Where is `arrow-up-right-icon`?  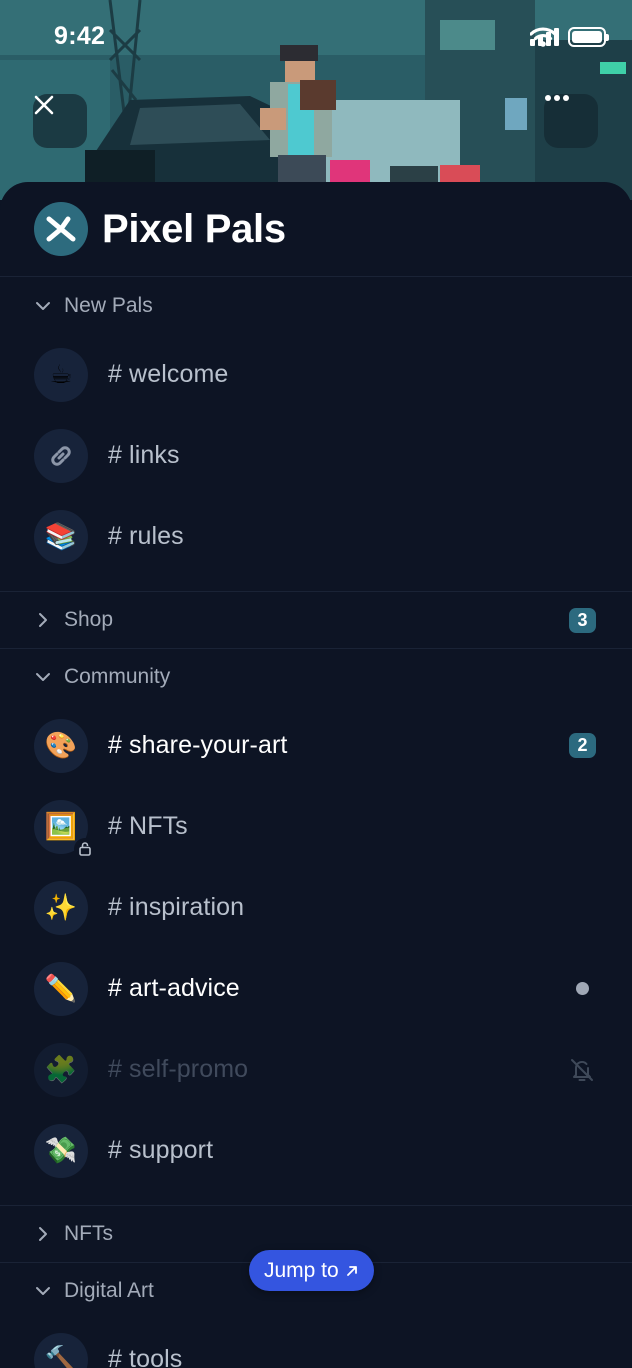 arrow-up-right-icon is located at coordinates (351, 1270).